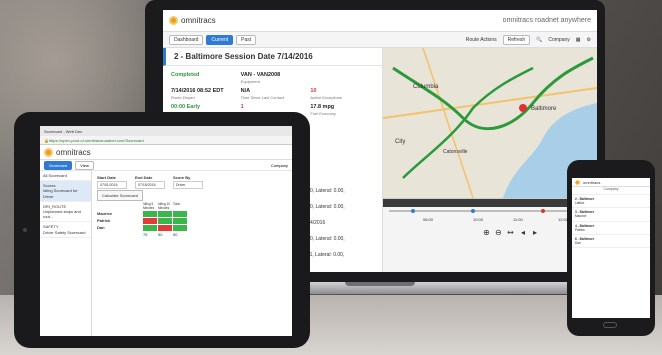  What do you see at coordinates (380, 21) in the screenshot?
I see `app-header: omnitracs omnitracs roadnet anywhere` at bounding box center [380, 21].